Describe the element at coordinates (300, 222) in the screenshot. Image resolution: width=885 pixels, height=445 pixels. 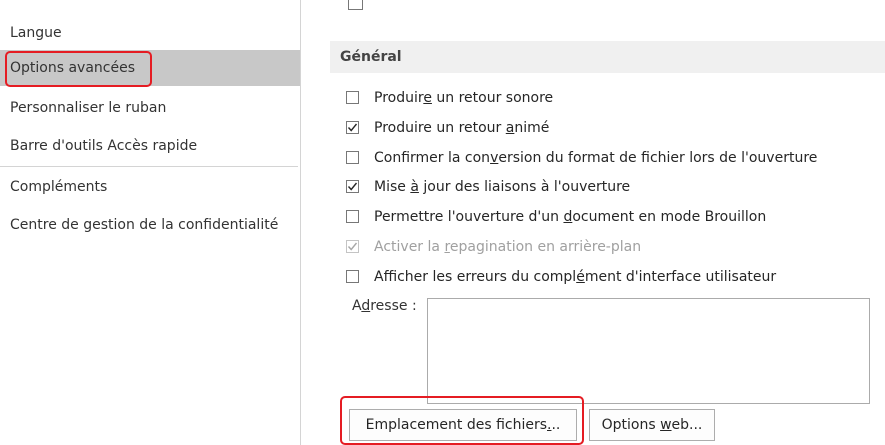
I see `panel-divider` at that location.